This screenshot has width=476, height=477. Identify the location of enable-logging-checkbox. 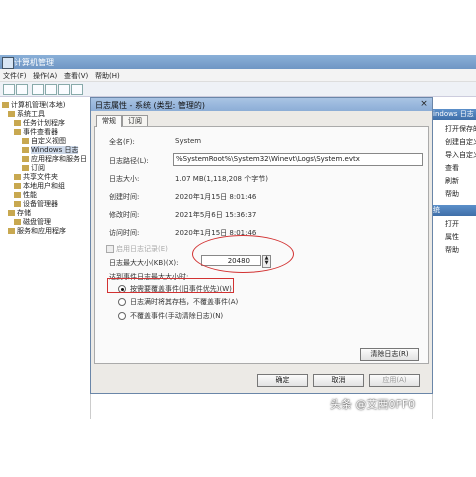
(110, 249).